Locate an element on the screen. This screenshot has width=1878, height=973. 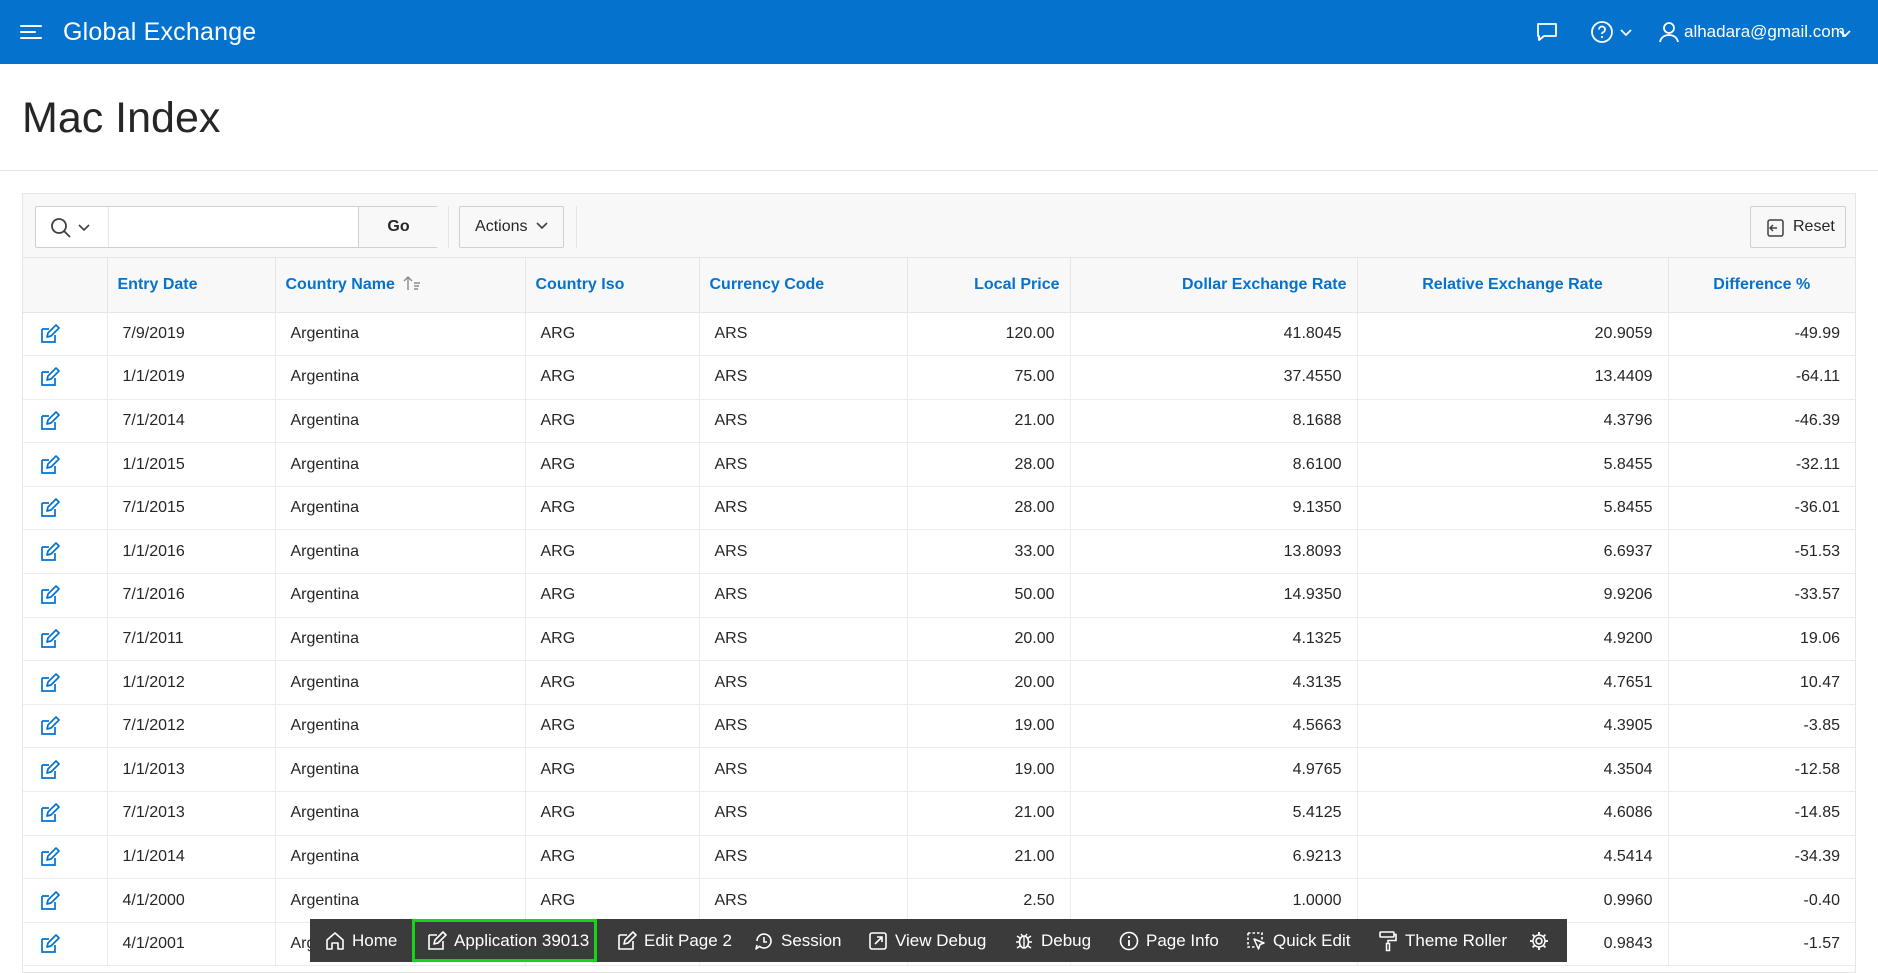
dev-application-button: Application 39013 is located at coordinates (504, 940).